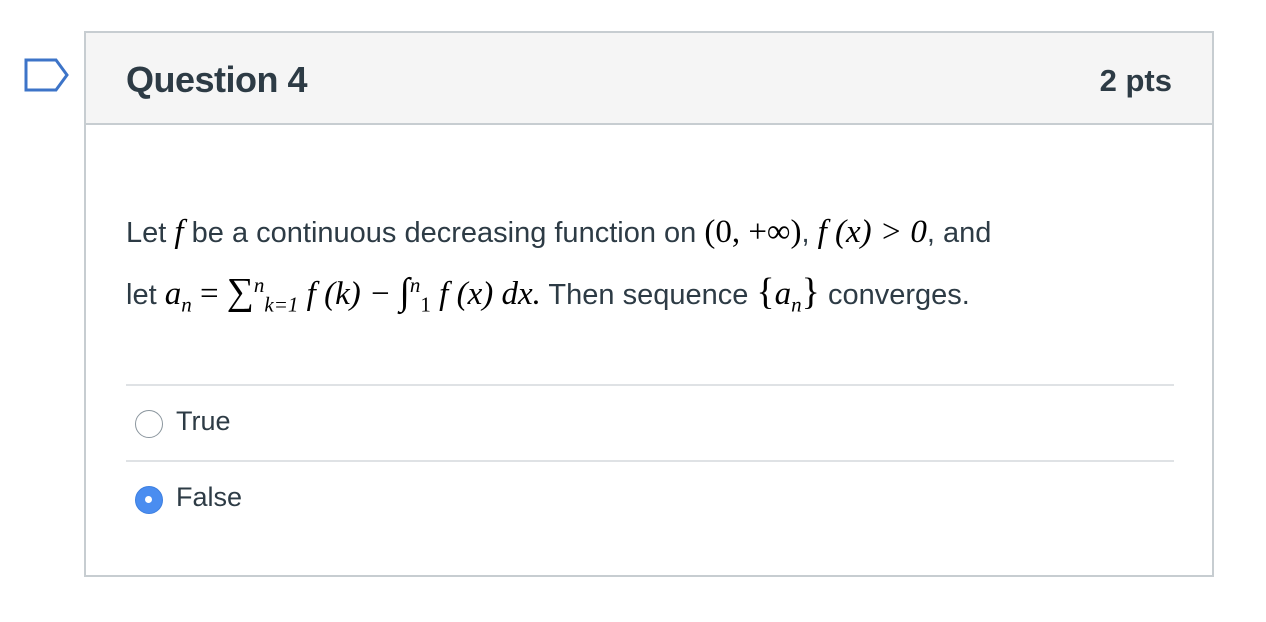  I want to click on flag-question-icon, so click(47, 75).